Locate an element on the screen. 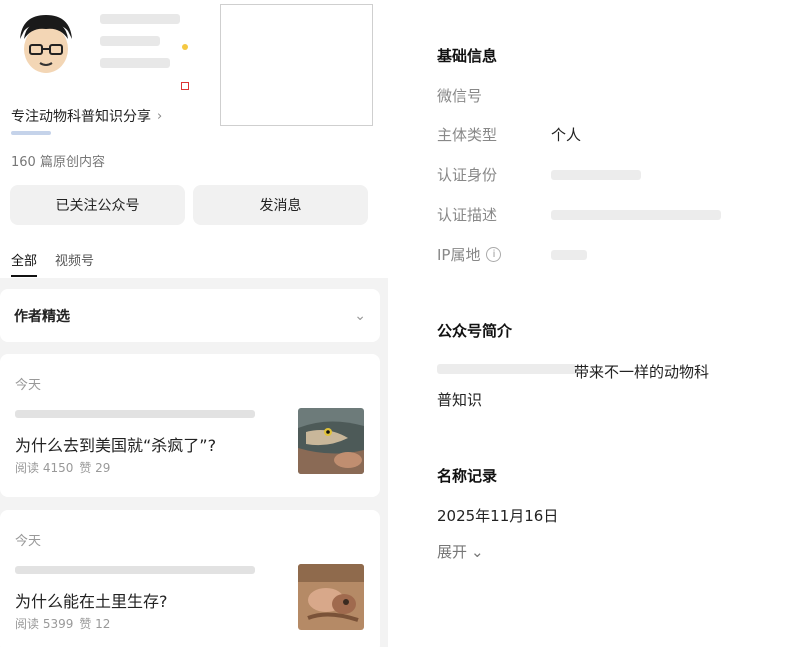 The height and width of the screenshot is (647, 798). expand-label: 展开 is located at coordinates (452, 552).